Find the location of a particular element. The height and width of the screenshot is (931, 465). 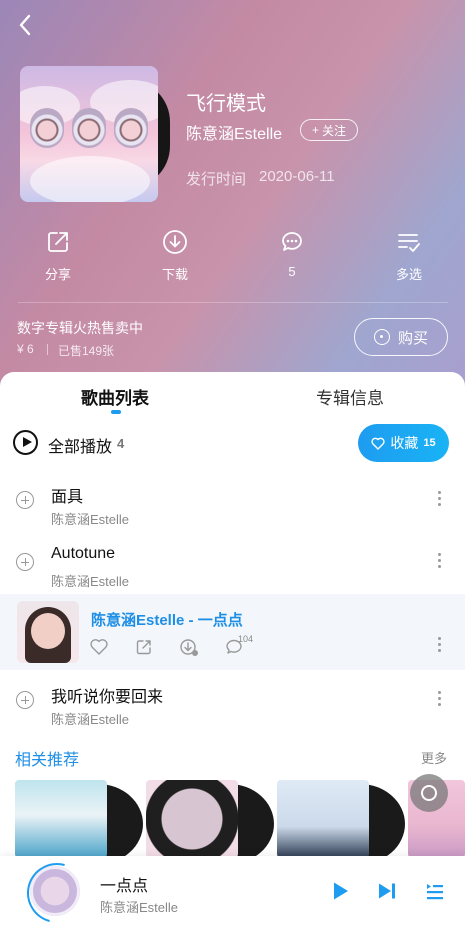

play-icon is located at coordinates (341, 891).